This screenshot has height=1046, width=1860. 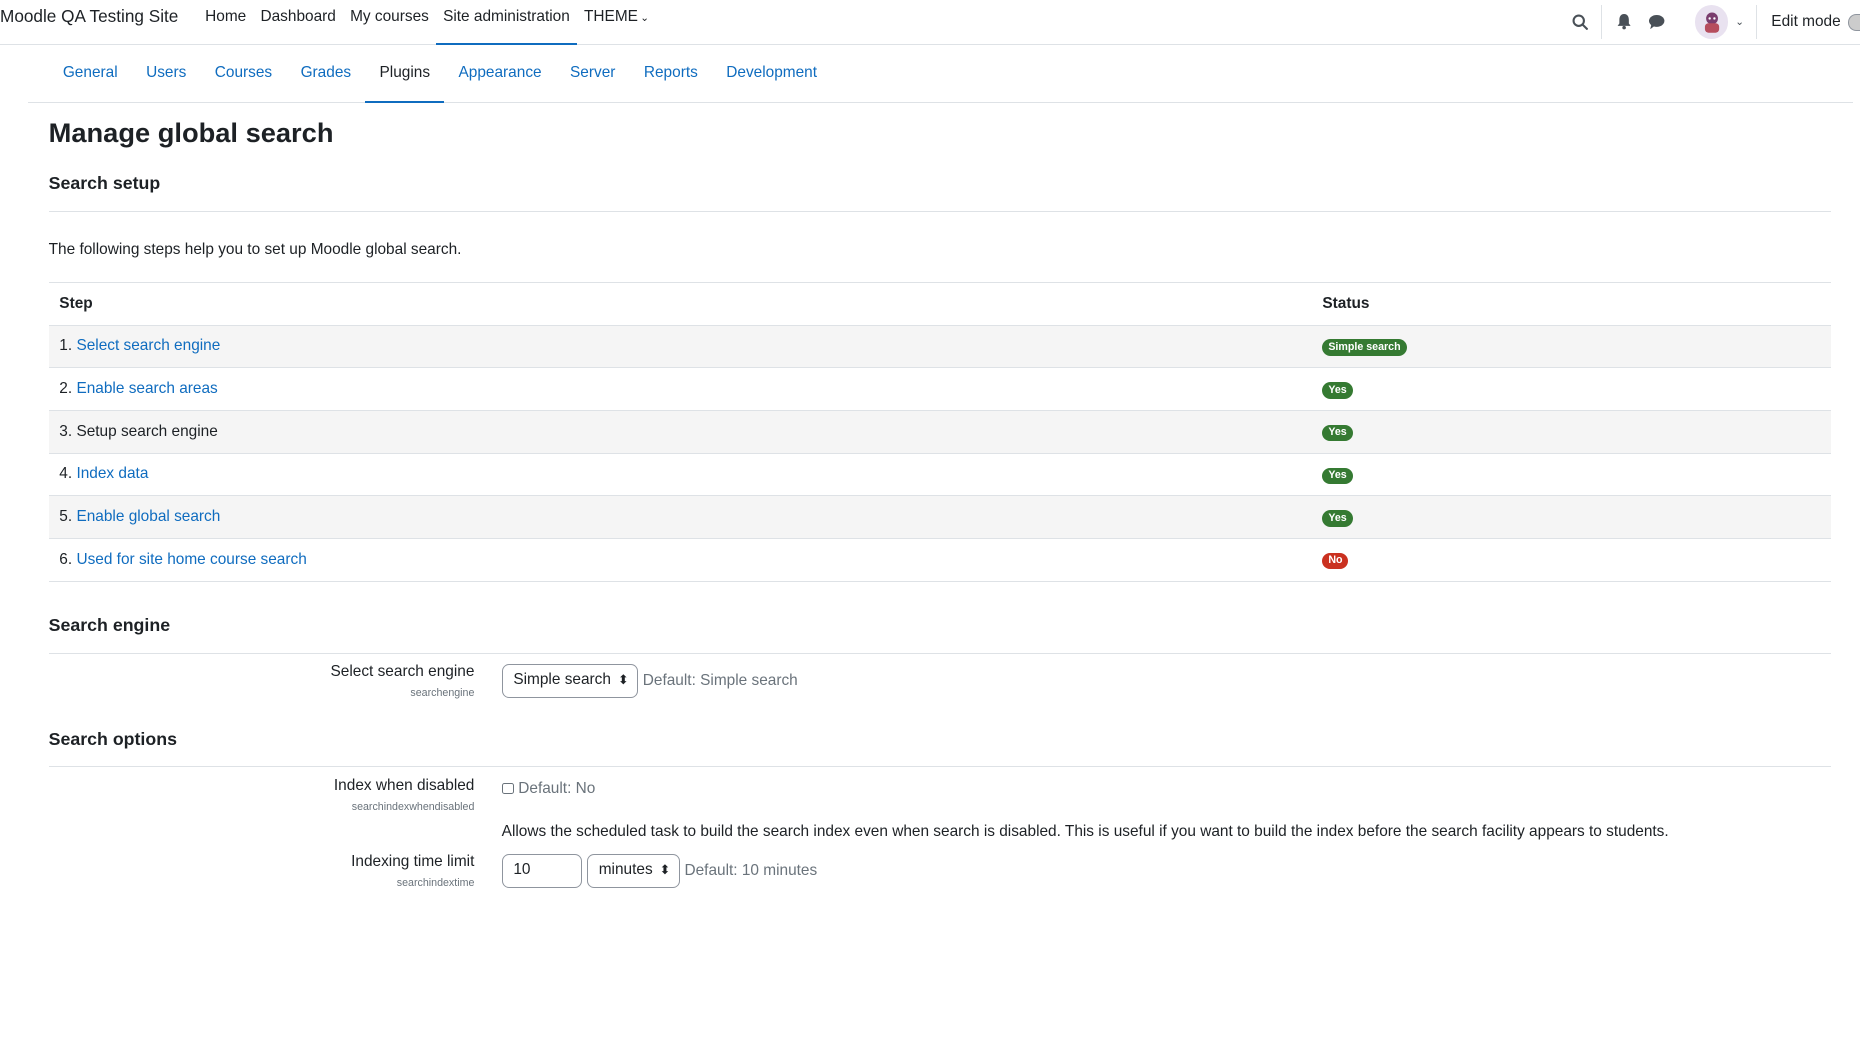 What do you see at coordinates (66, 431) in the screenshot?
I see `step-number: 3.` at bounding box center [66, 431].